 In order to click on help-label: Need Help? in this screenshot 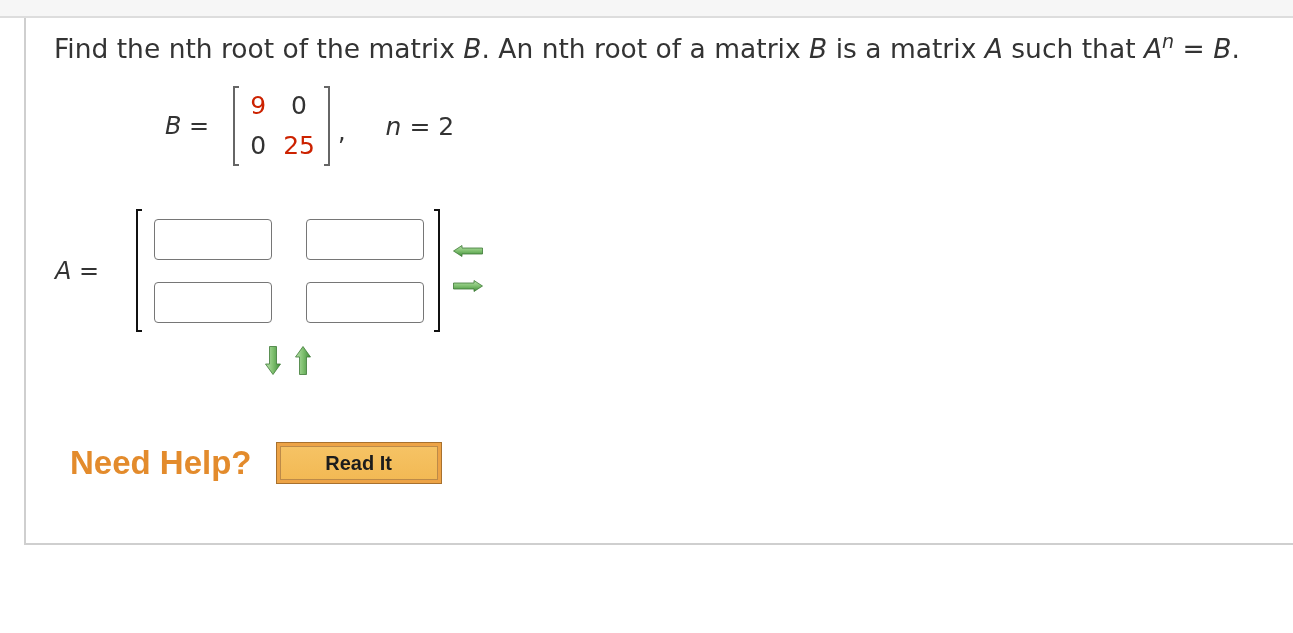, I will do `click(161, 463)`.